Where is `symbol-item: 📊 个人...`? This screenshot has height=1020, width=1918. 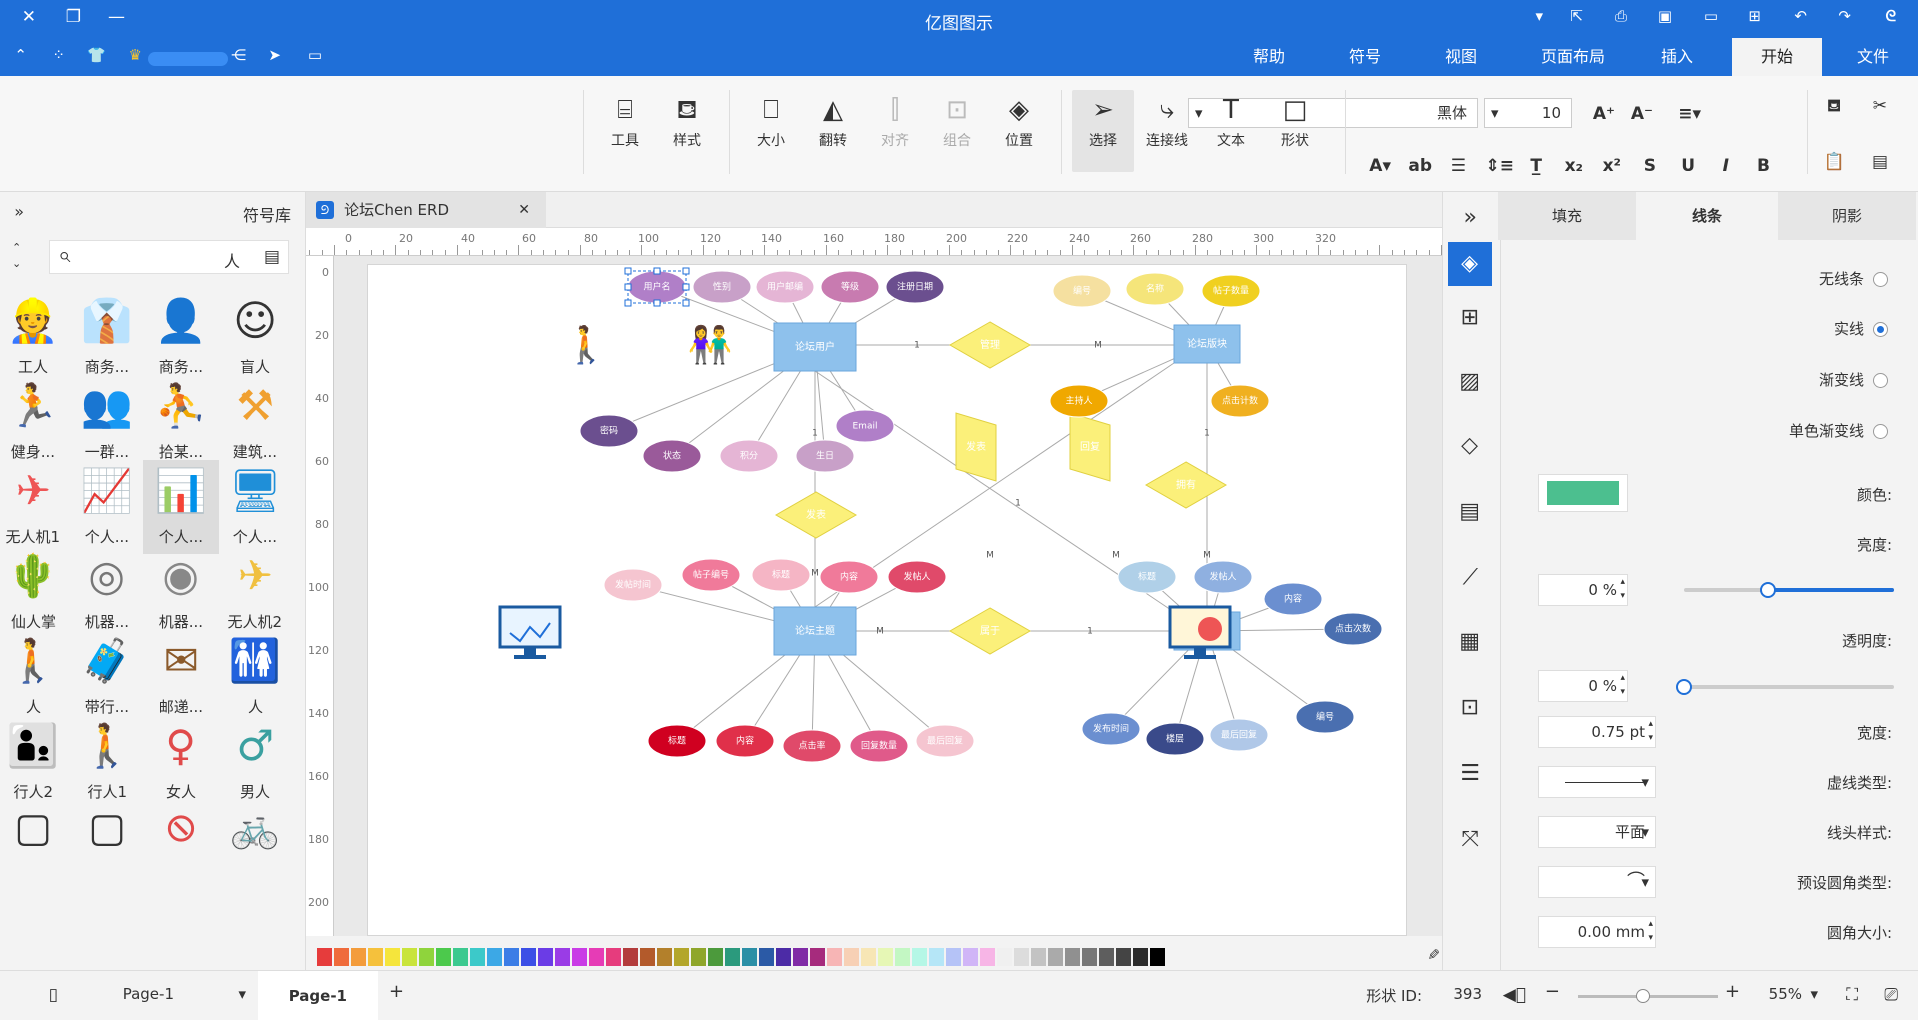
symbol-item: 📊 个人... is located at coordinates (181, 507).